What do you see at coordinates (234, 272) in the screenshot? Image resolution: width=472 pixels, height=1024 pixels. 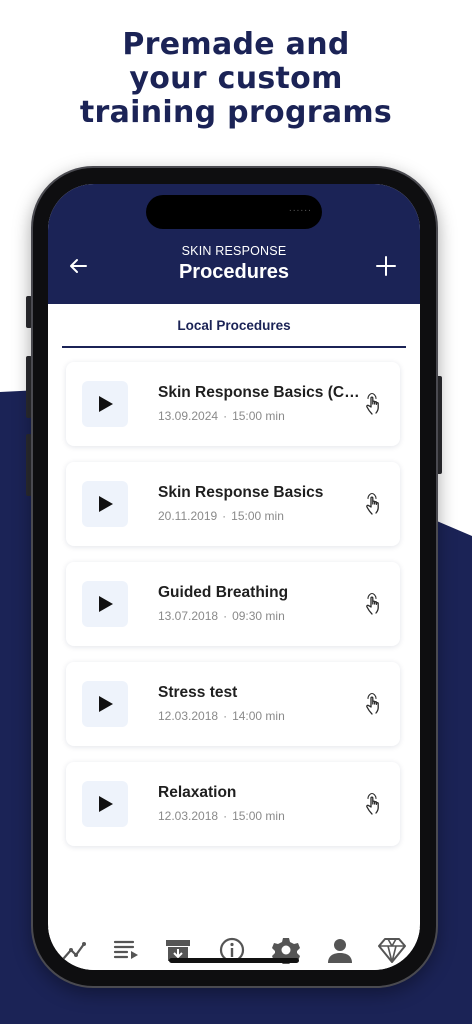 I see `page-title: Procedures` at bounding box center [234, 272].